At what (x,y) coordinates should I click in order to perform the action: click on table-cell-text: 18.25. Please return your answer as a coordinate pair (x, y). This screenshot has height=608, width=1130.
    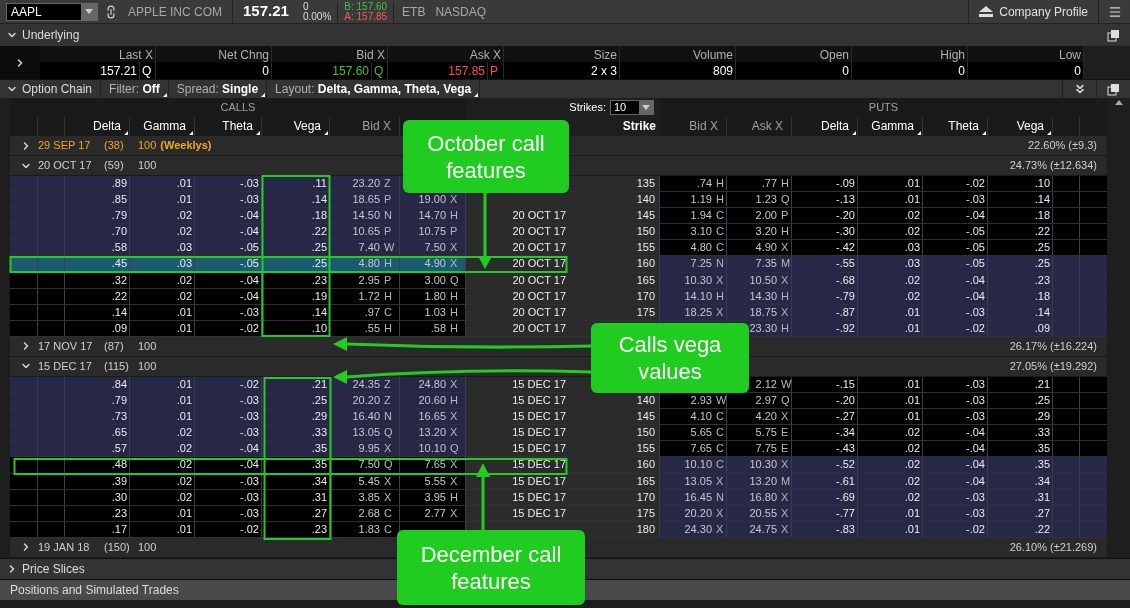
    Looking at the image, I should click on (698, 312).